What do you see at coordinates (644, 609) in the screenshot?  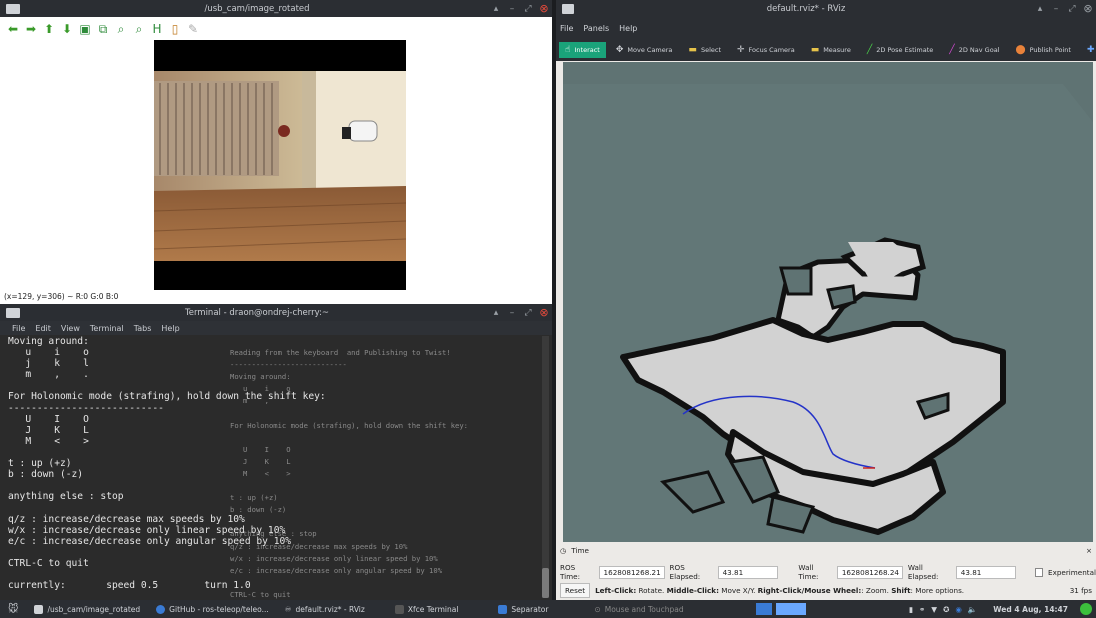 I see `task-label: Mouse and Touchpad` at bounding box center [644, 609].